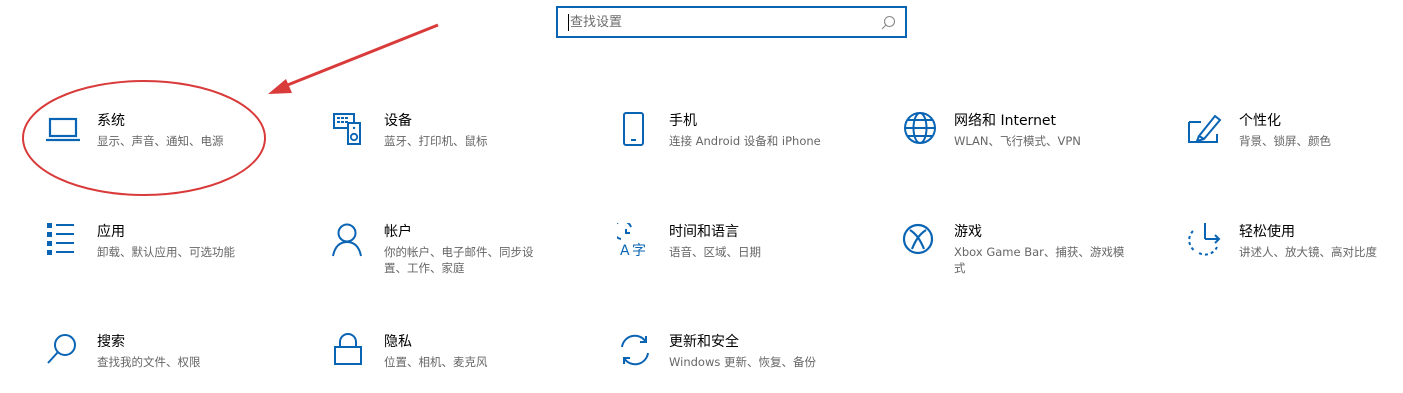 The height and width of the screenshot is (393, 1403). I want to click on tile-title: 时间和语言, so click(704, 232).